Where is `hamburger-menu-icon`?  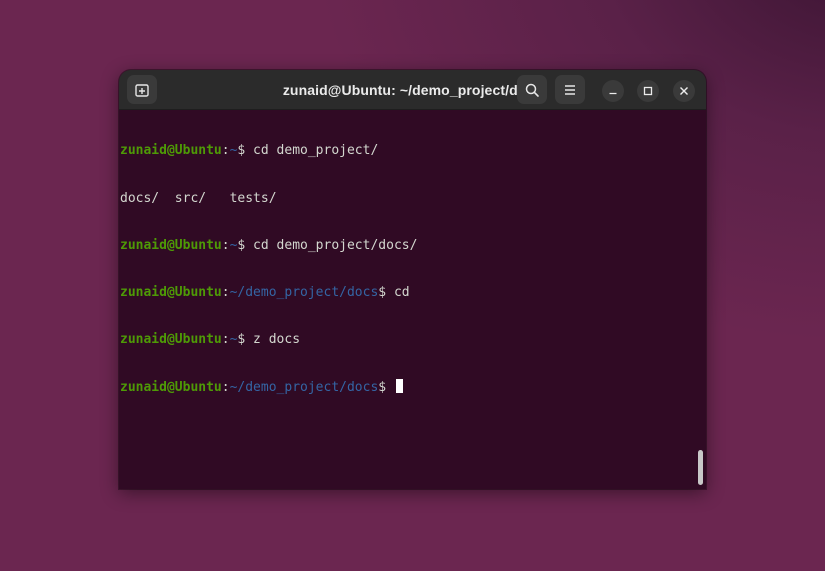 hamburger-menu-icon is located at coordinates (570, 89).